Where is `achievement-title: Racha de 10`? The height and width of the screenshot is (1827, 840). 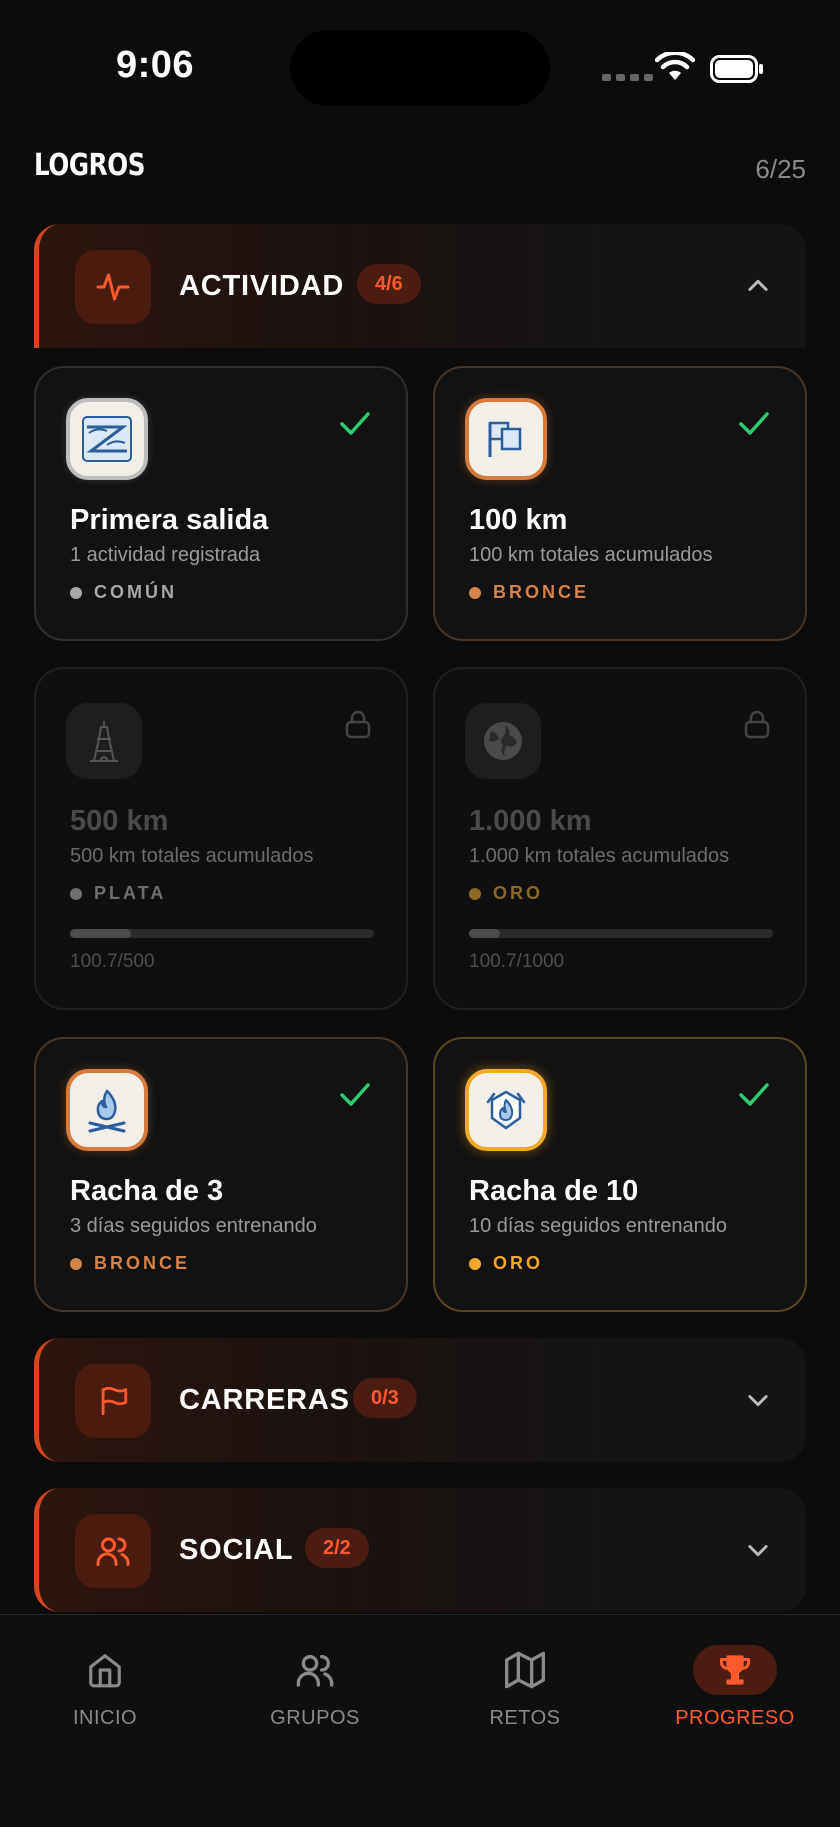
achievement-title: Racha de 10 is located at coordinates (554, 1191).